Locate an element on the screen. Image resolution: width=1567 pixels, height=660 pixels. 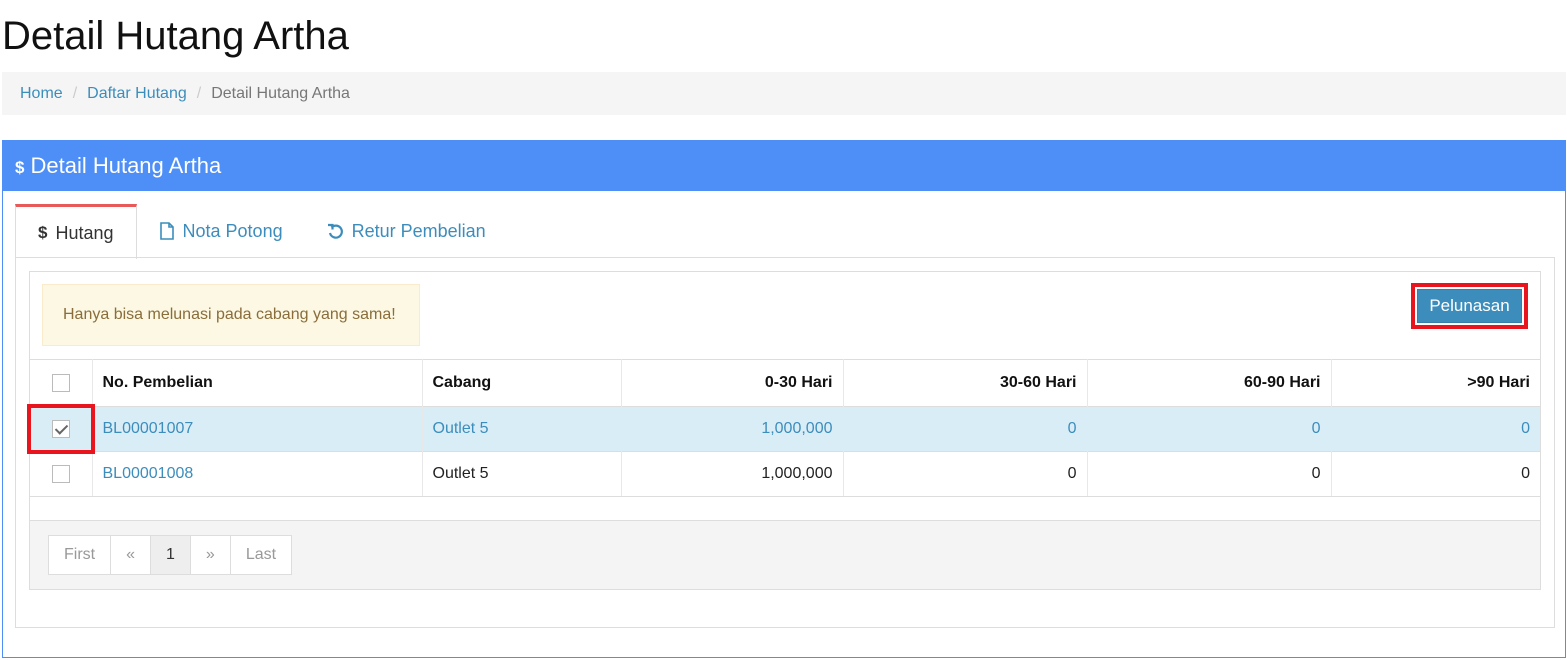
table-row: BL00001008 Outlet 5 1,000,000 0 0 0 is located at coordinates (785, 474).